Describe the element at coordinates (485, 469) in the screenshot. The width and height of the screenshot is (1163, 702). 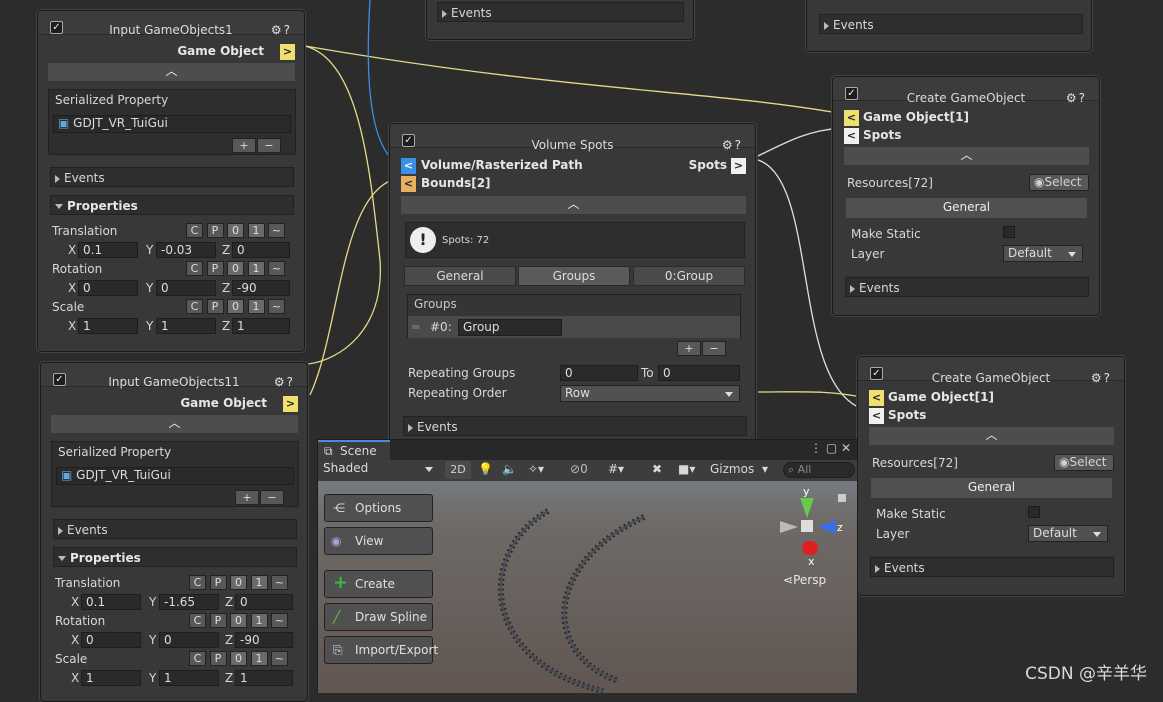
I see `lighting-icon: 💡` at that location.